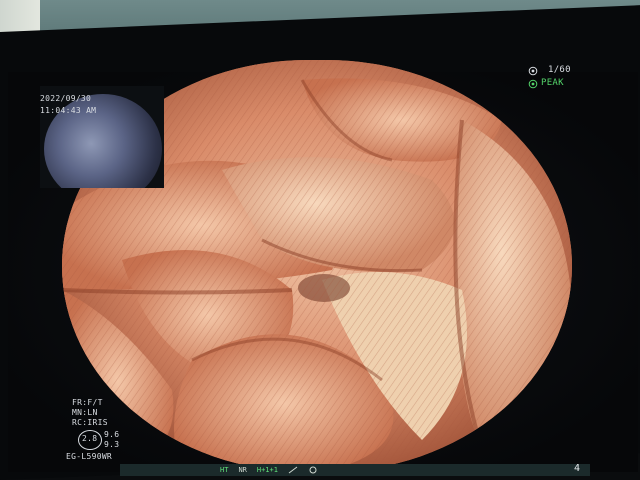 This screenshot has width=640, height=480. I want to click on time-value: 11:04:43, so click(60, 110).